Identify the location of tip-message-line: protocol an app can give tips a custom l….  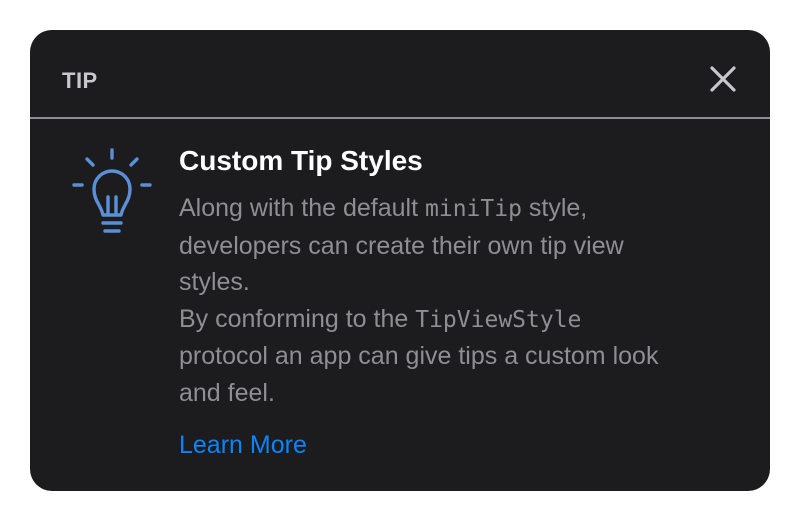
(419, 356).